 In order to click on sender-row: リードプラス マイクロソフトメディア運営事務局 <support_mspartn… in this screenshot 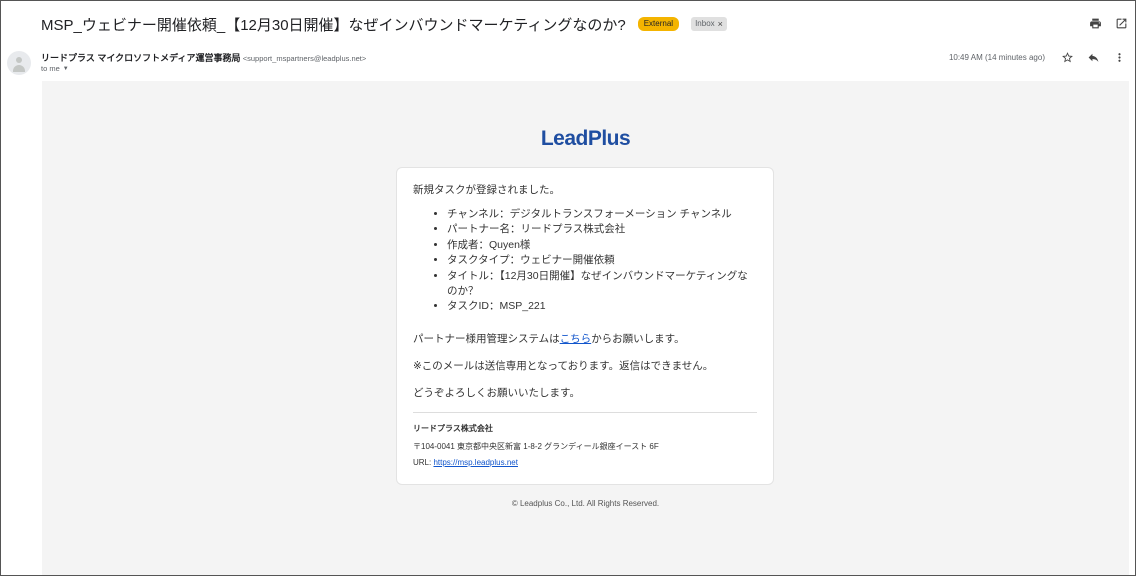, I will do `click(203, 57)`.